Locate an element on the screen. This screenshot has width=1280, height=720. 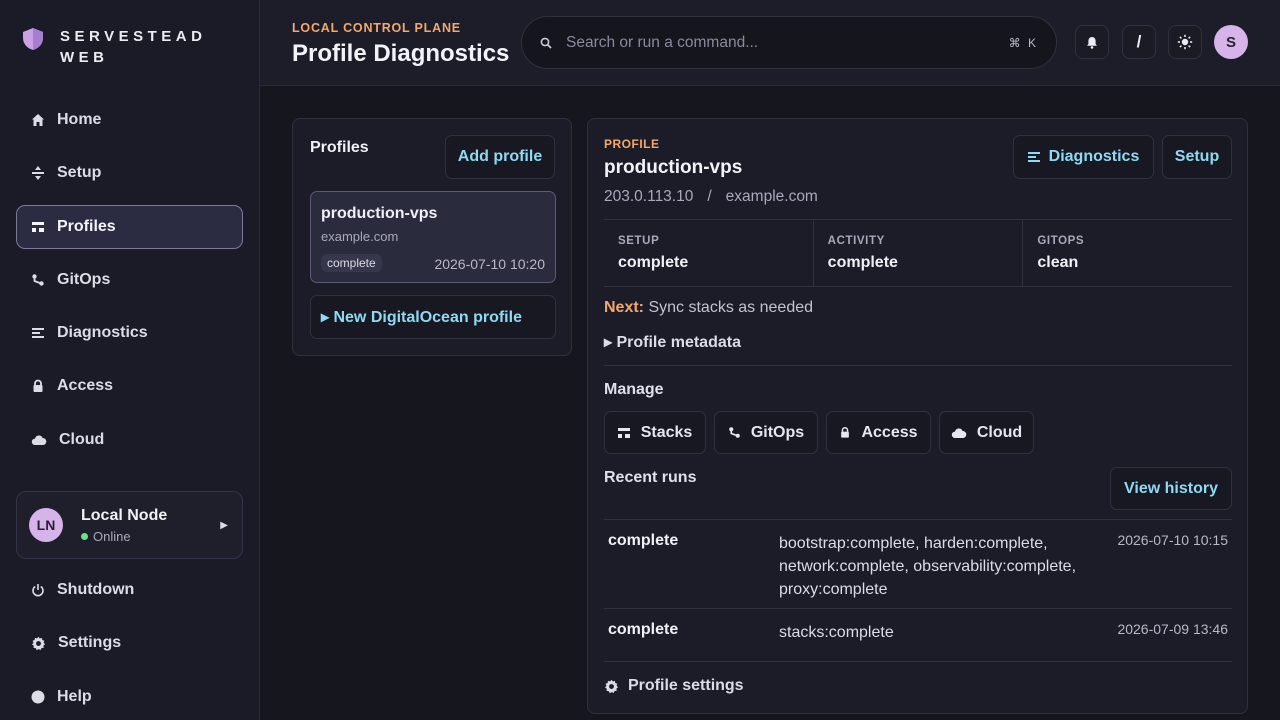
stacks-button: Stacks is located at coordinates (655, 432).